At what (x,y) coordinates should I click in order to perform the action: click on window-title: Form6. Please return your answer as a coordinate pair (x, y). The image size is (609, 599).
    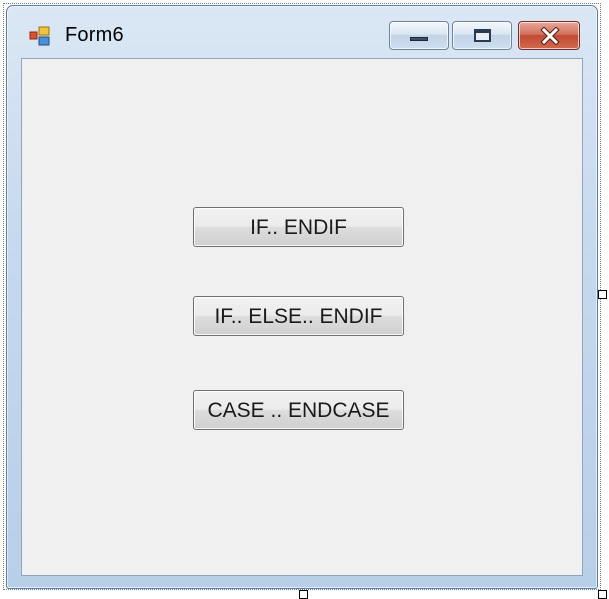
    Looking at the image, I should click on (94, 35).